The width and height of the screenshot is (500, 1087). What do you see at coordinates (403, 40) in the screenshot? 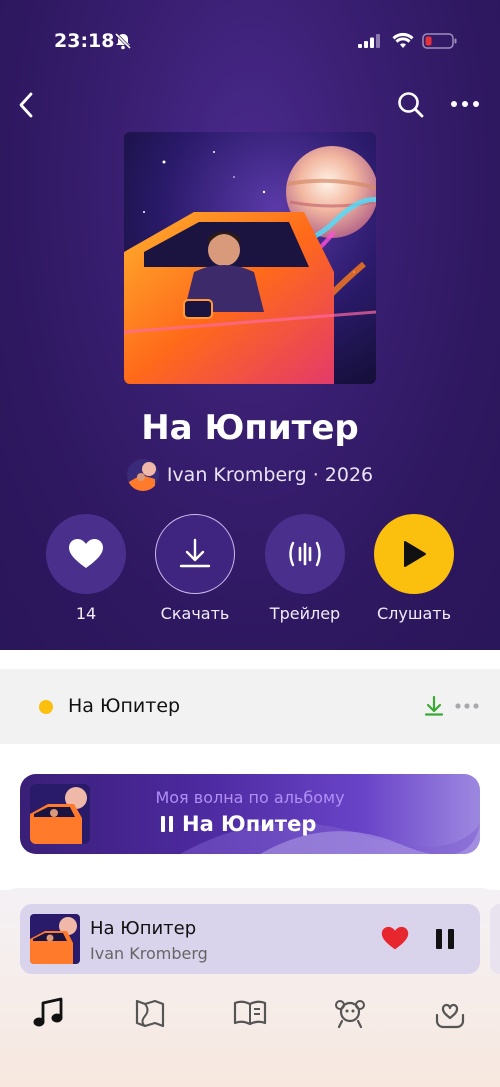
I see `wifi-icon` at bounding box center [403, 40].